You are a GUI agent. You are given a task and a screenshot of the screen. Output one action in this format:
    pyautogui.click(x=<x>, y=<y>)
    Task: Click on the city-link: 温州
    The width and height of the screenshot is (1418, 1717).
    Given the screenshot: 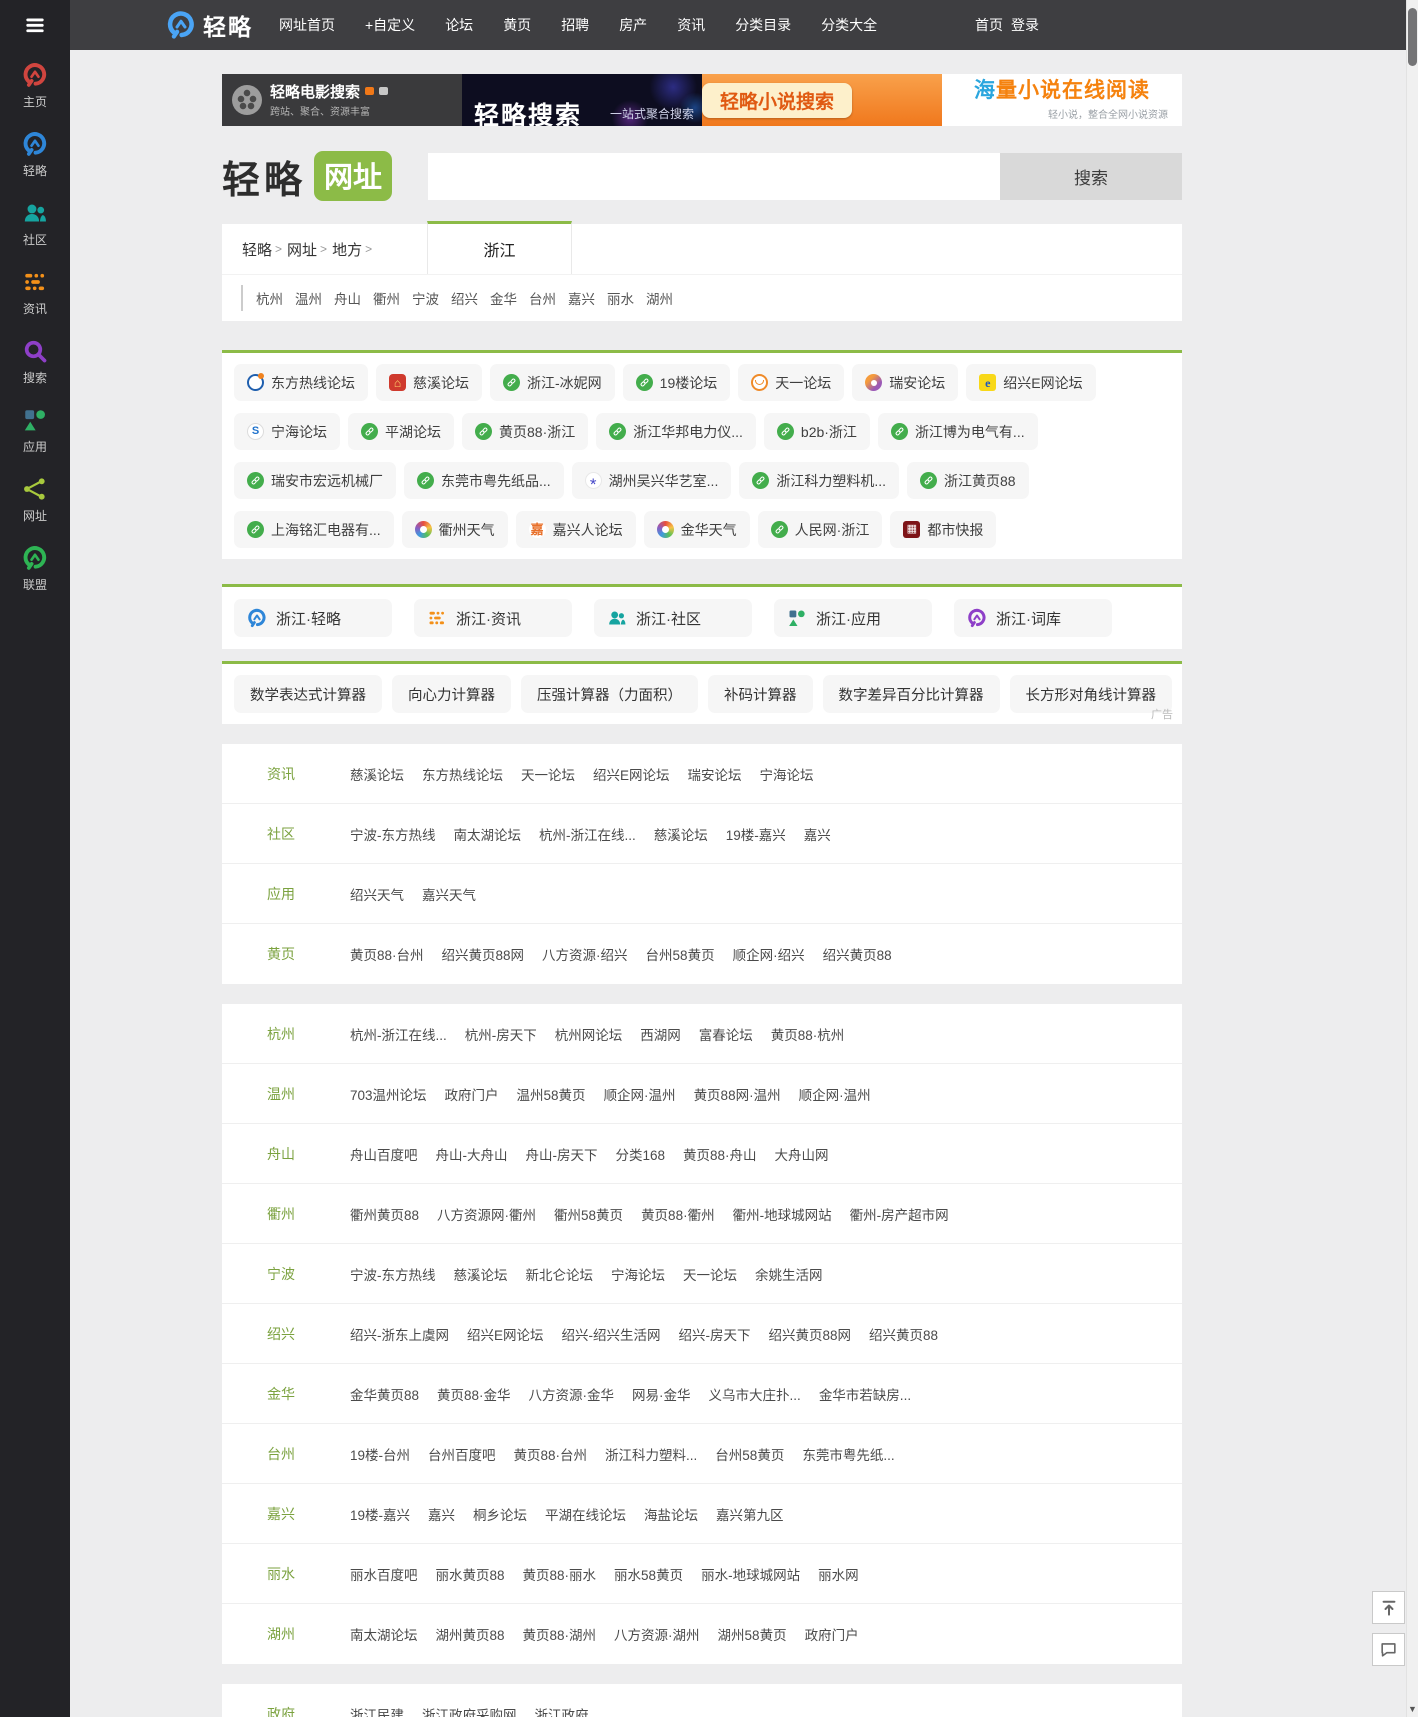 What is the action you would take?
    pyautogui.click(x=308, y=299)
    